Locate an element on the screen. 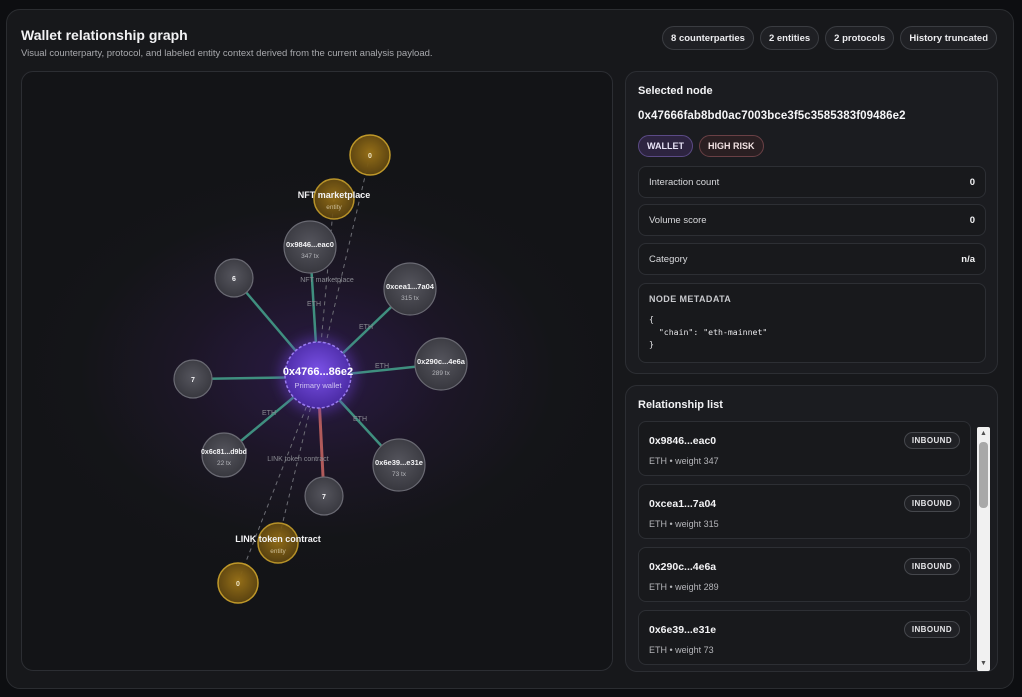  chip-counterparties: 8 counterparties is located at coordinates (708, 38).